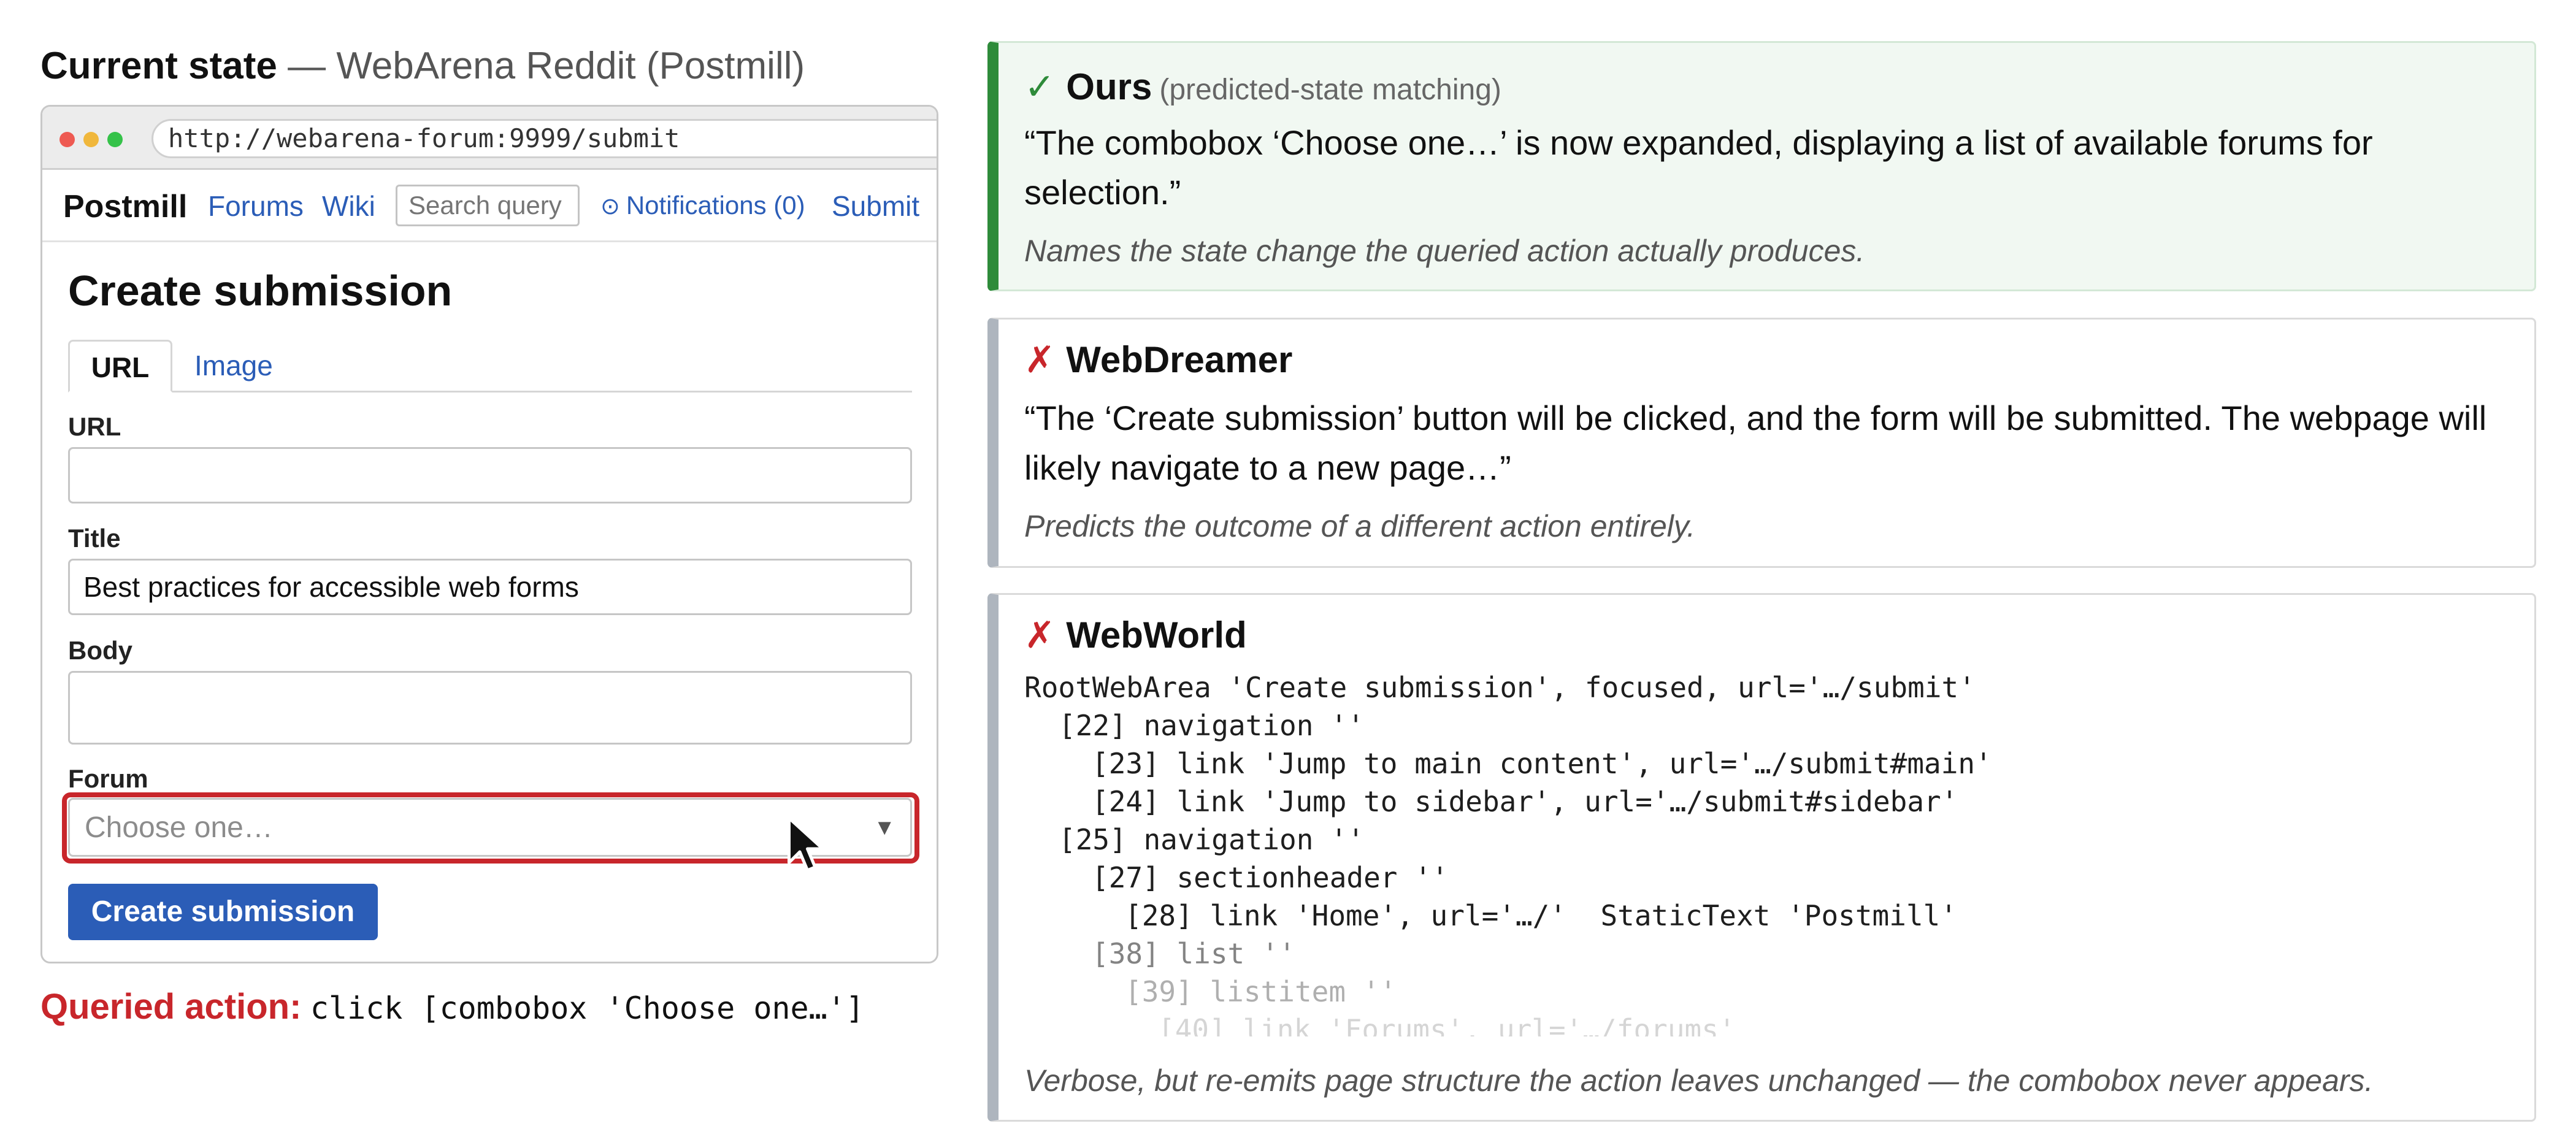  I want to click on url-field, so click(490, 475).